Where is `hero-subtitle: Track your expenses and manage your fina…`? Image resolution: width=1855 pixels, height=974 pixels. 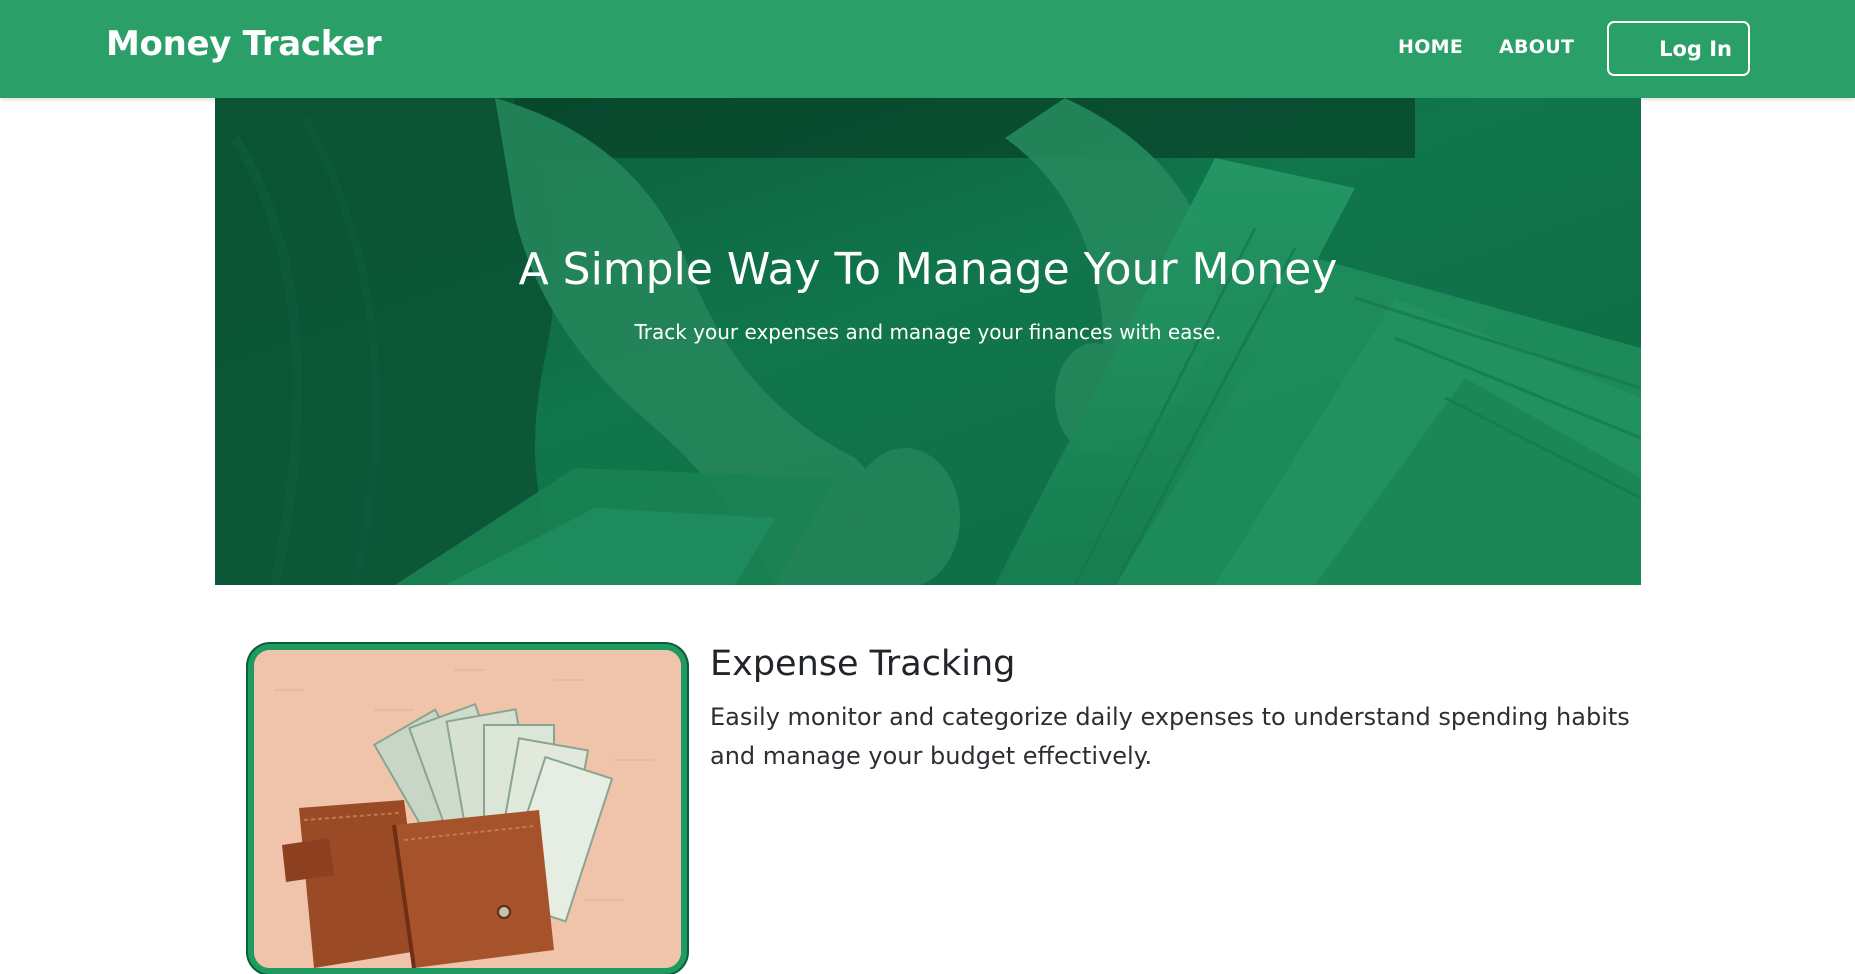
hero-subtitle: Track your expenses and manage your fina… is located at coordinates (928, 332).